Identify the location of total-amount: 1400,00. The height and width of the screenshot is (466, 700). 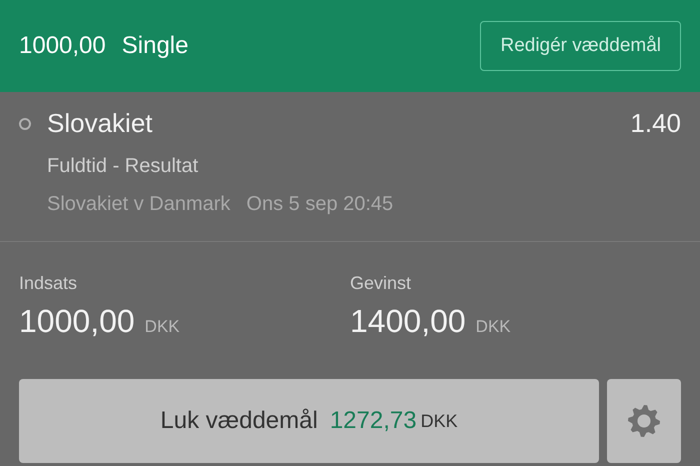
(408, 321).